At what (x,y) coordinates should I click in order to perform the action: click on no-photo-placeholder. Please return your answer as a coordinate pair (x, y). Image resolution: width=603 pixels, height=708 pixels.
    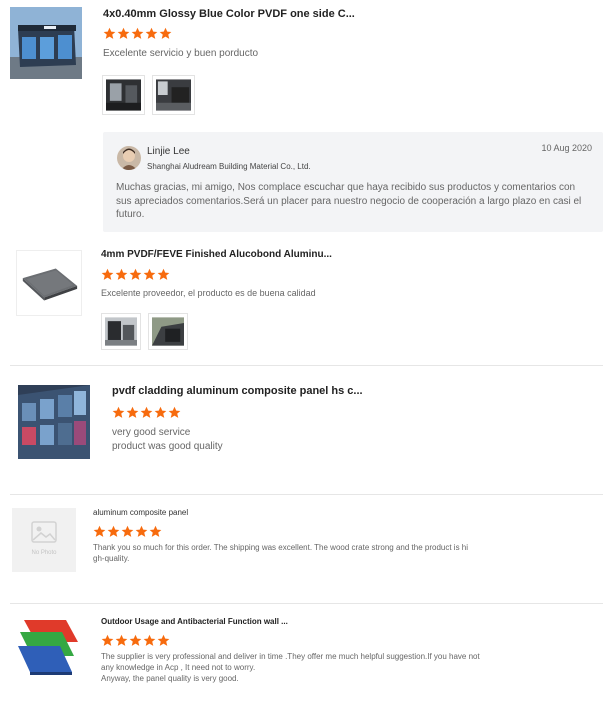
    Looking at the image, I should click on (44, 540).